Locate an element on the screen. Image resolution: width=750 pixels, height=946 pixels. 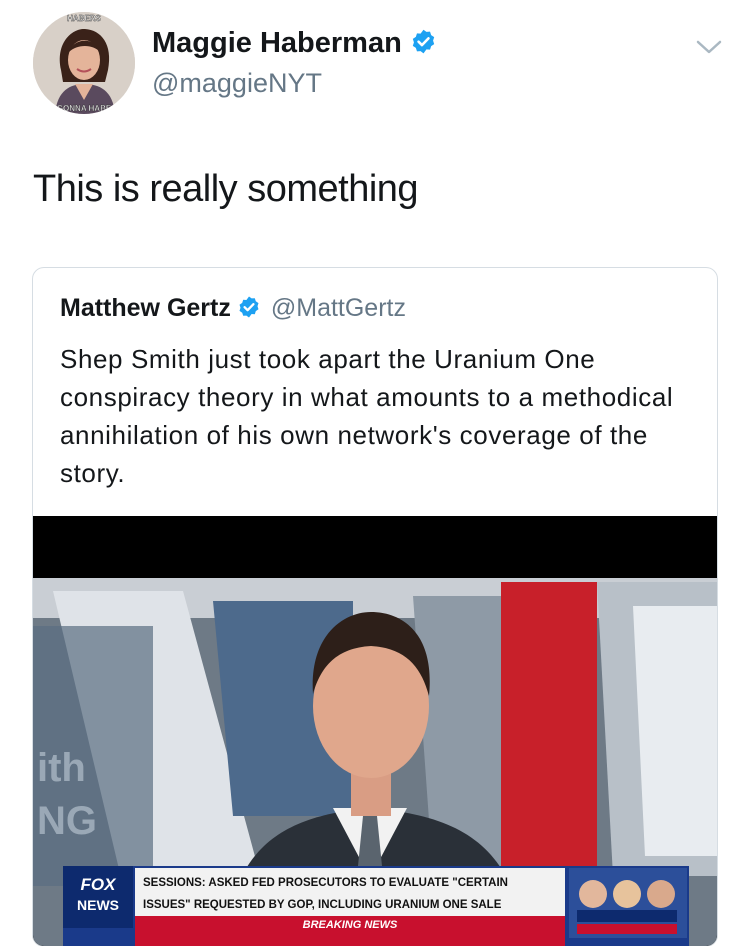
quoted-author-name: Matthew Gertz is located at coordinates (145, 308).